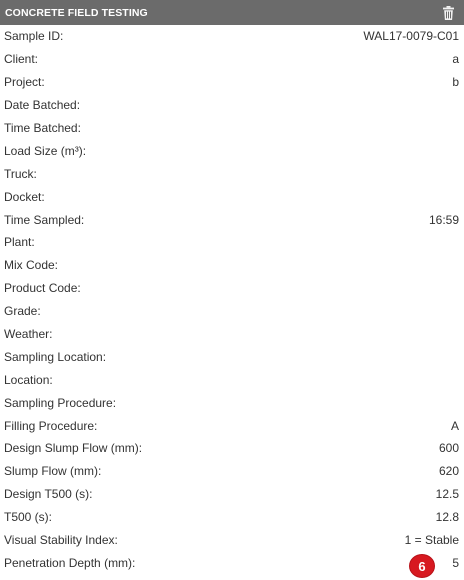 The height and width of the screenshot is (580, 464). I want to click on field-value: 12.8, so click(447, 517).